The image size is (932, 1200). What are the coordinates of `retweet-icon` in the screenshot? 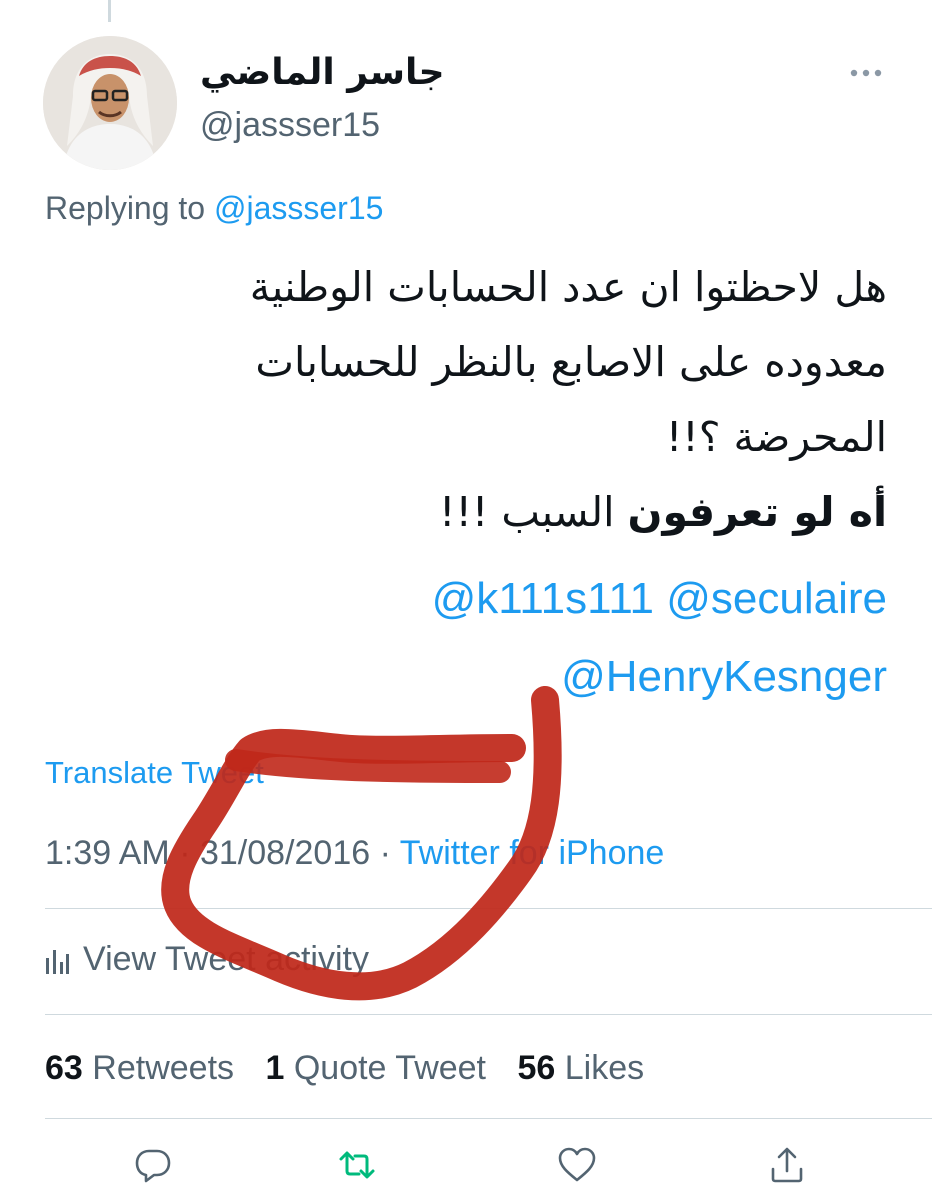 It's located at (357, 1165).